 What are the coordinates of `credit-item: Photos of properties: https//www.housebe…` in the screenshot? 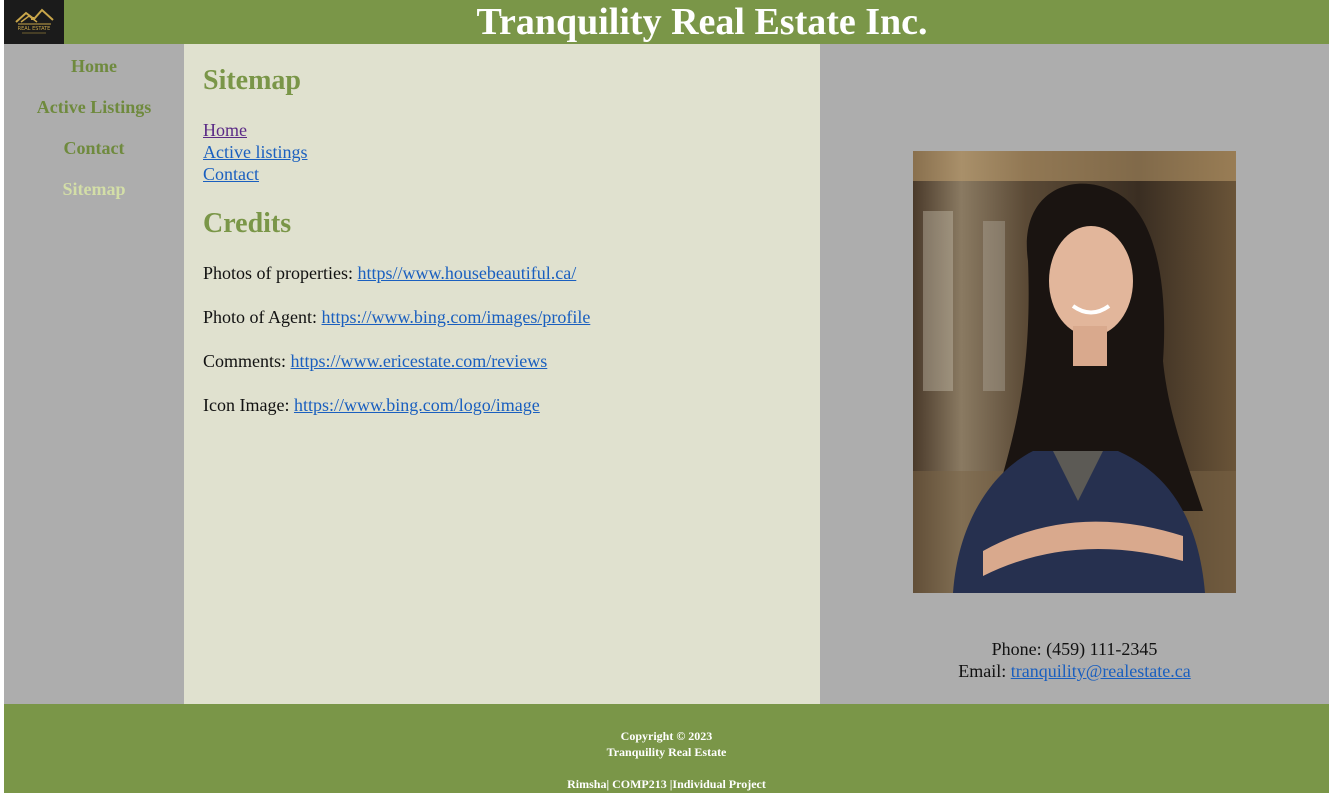 It's located at (389, 273).